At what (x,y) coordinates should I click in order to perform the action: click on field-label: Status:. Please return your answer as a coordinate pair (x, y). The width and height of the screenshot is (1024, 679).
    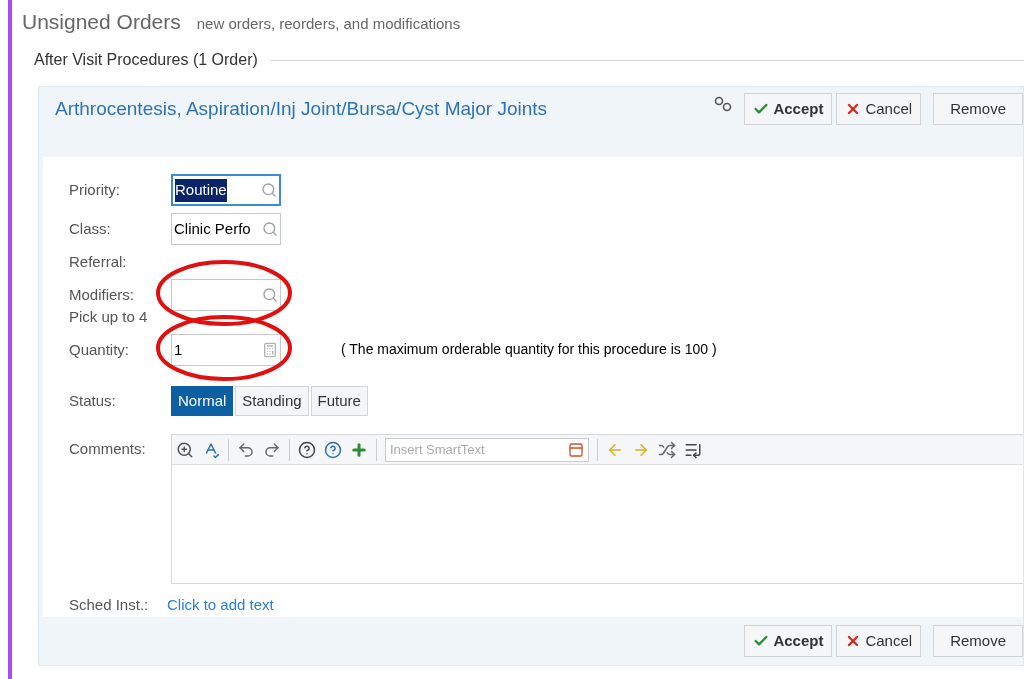
    Looking at the image, I should click on (93, 400).